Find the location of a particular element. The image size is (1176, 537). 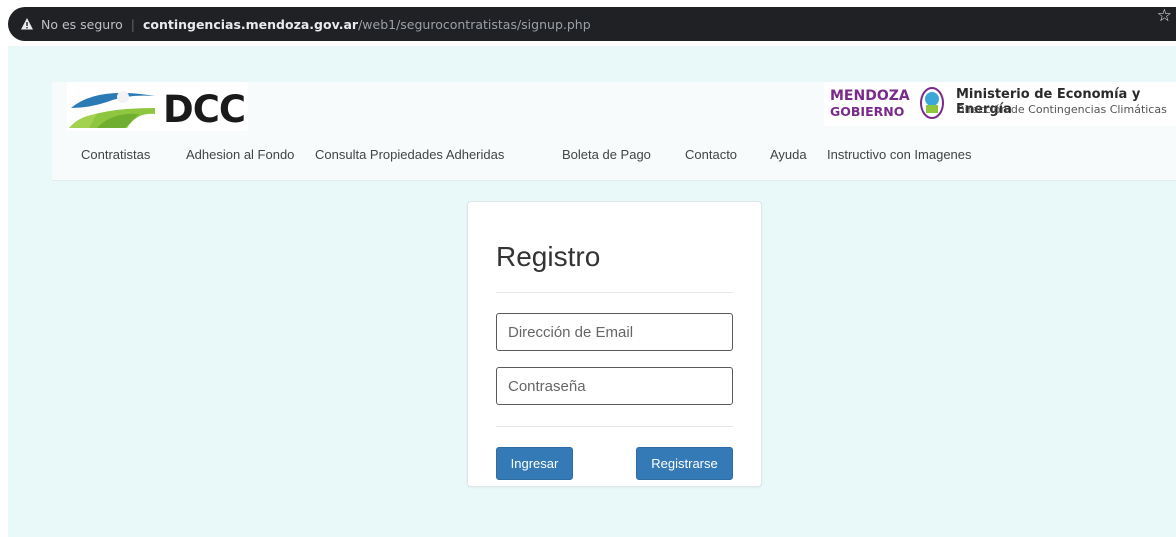

page-title: Registro is located at coordinates (548, 256).